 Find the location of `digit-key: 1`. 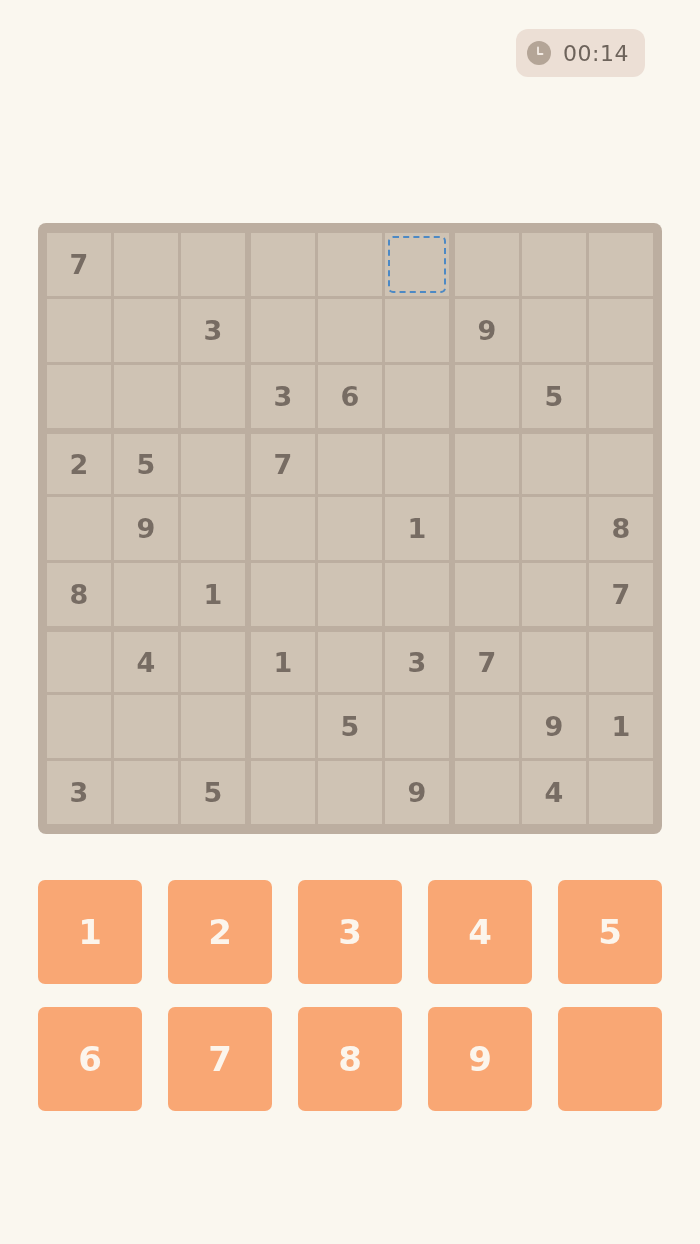

digit-key: 1 is located at coordinates (90, 932).